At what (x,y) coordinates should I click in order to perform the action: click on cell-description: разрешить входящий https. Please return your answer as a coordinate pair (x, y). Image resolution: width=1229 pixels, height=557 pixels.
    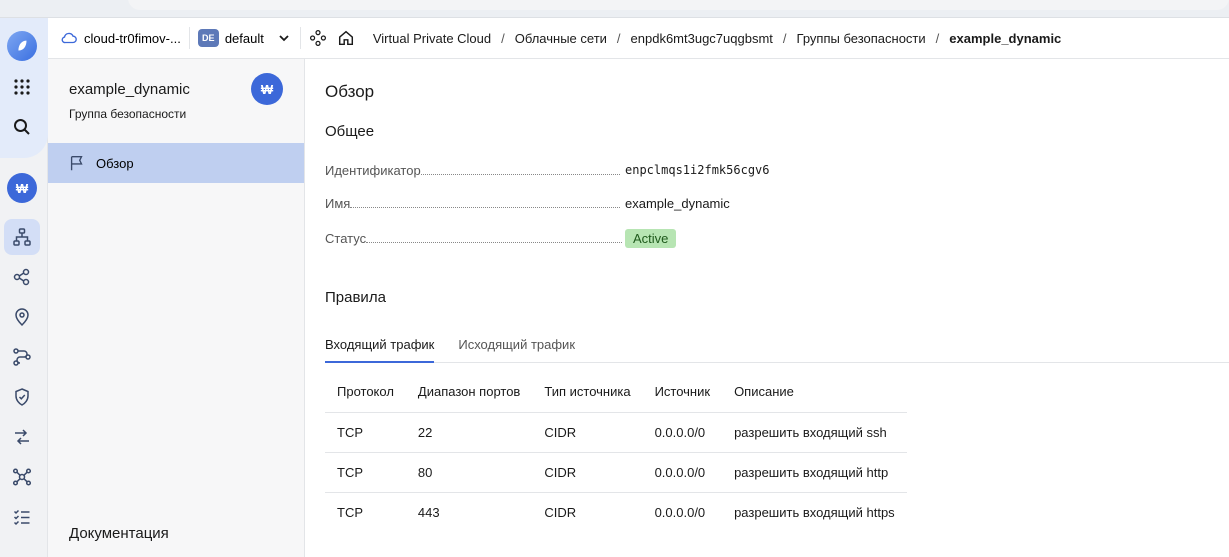
    Looking at the image, I should click on (814, 512).